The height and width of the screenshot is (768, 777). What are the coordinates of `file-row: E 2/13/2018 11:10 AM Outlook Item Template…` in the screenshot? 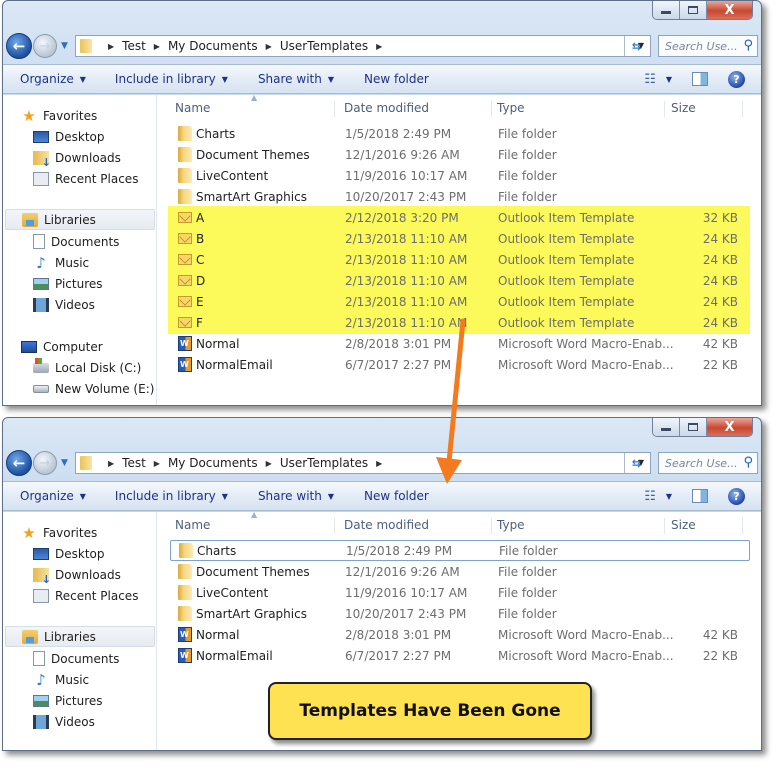 It's located at (460, 301).